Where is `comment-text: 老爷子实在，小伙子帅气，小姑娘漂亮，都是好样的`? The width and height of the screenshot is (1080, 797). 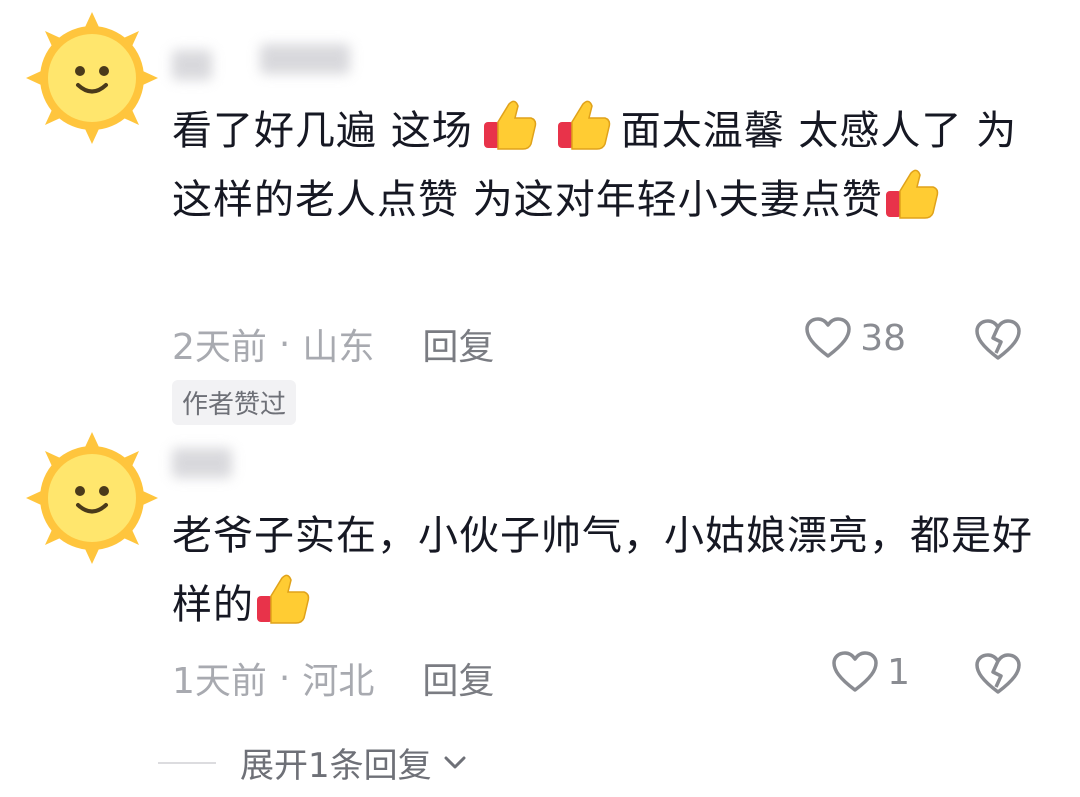 comment-text: 老爷子实在，小伙子帅气，小姑娘漂亮，都是好样的 is located at coordinates (602, 570).